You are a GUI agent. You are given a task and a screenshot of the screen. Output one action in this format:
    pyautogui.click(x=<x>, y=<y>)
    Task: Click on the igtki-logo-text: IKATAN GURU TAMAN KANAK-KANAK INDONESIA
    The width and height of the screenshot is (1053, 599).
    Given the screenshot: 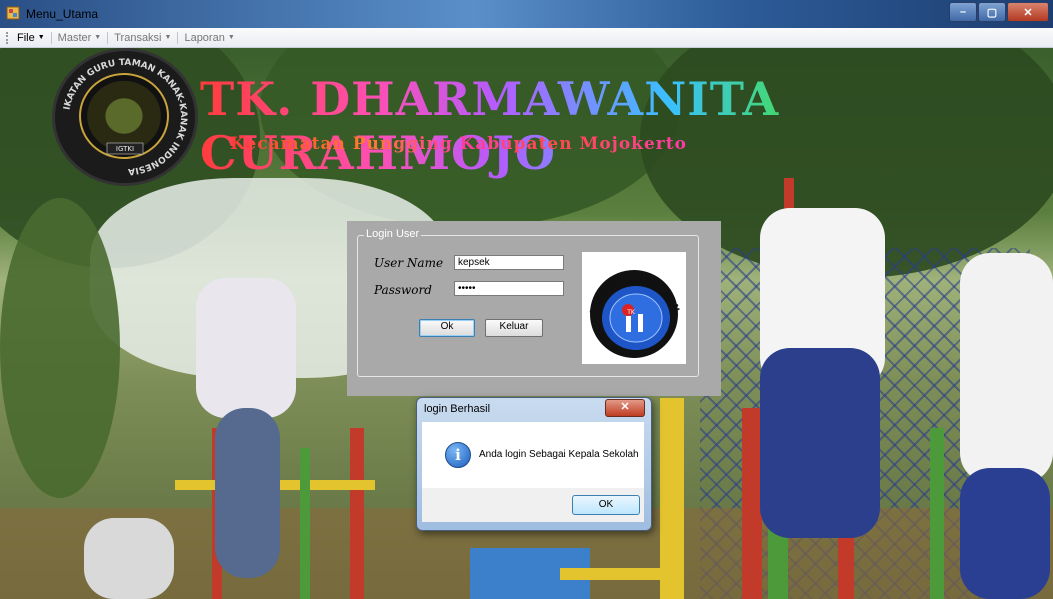 What is the action you would take?
    pyautogui.click(x=126, y=117)
    